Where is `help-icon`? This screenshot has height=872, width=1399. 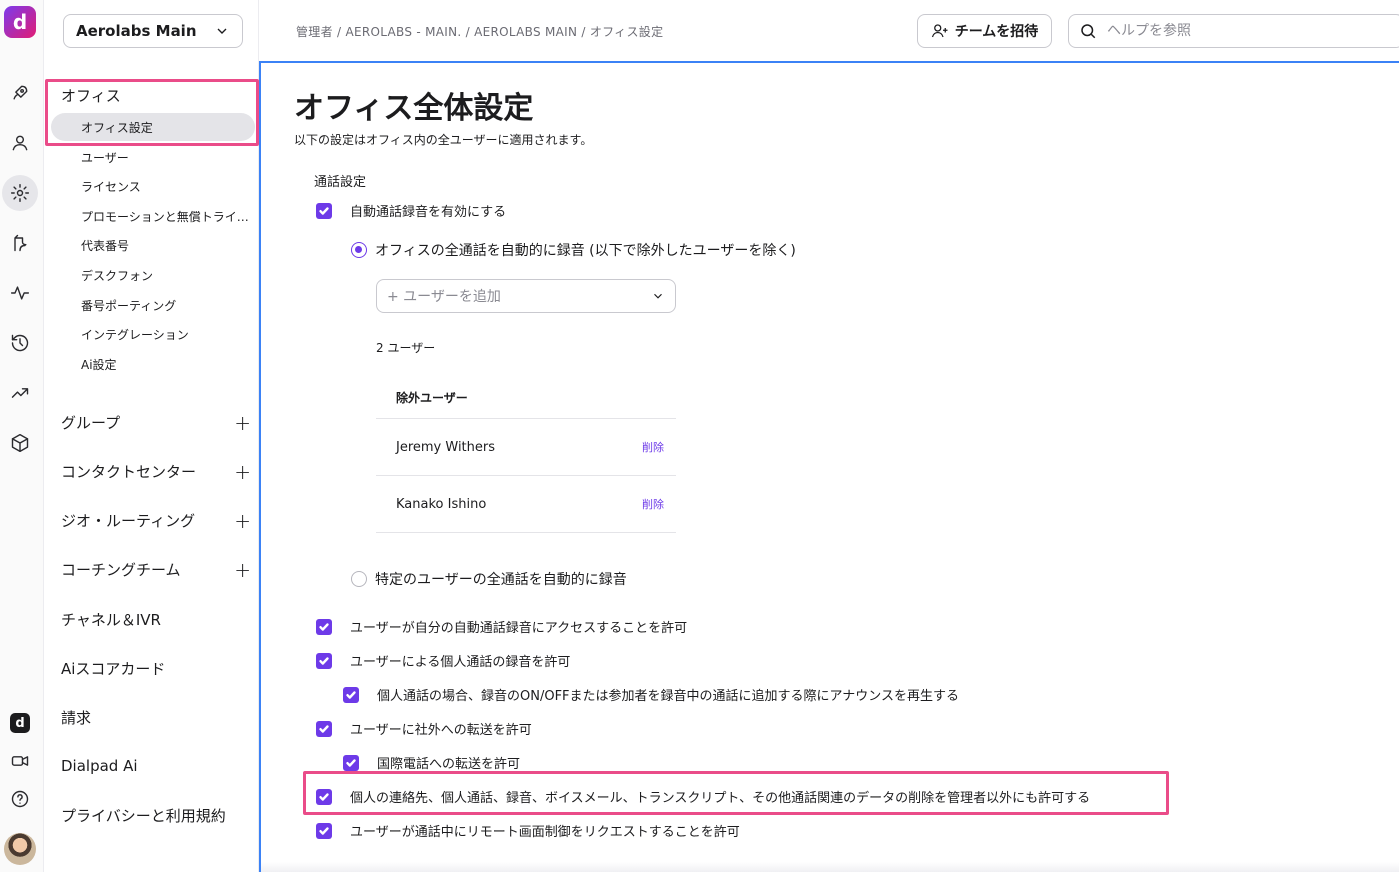
help-icon is located at coordinates (20, 799).